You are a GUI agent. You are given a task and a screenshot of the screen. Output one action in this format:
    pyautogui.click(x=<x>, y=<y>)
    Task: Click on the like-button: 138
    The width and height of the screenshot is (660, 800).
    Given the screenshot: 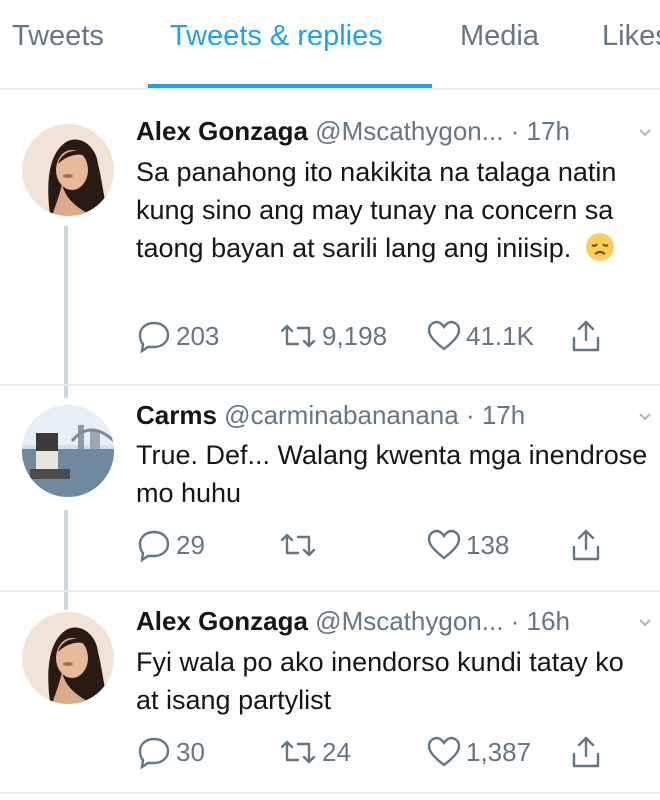 What is the action you would take?
    pyautogui.click(x=467, y=545)
    